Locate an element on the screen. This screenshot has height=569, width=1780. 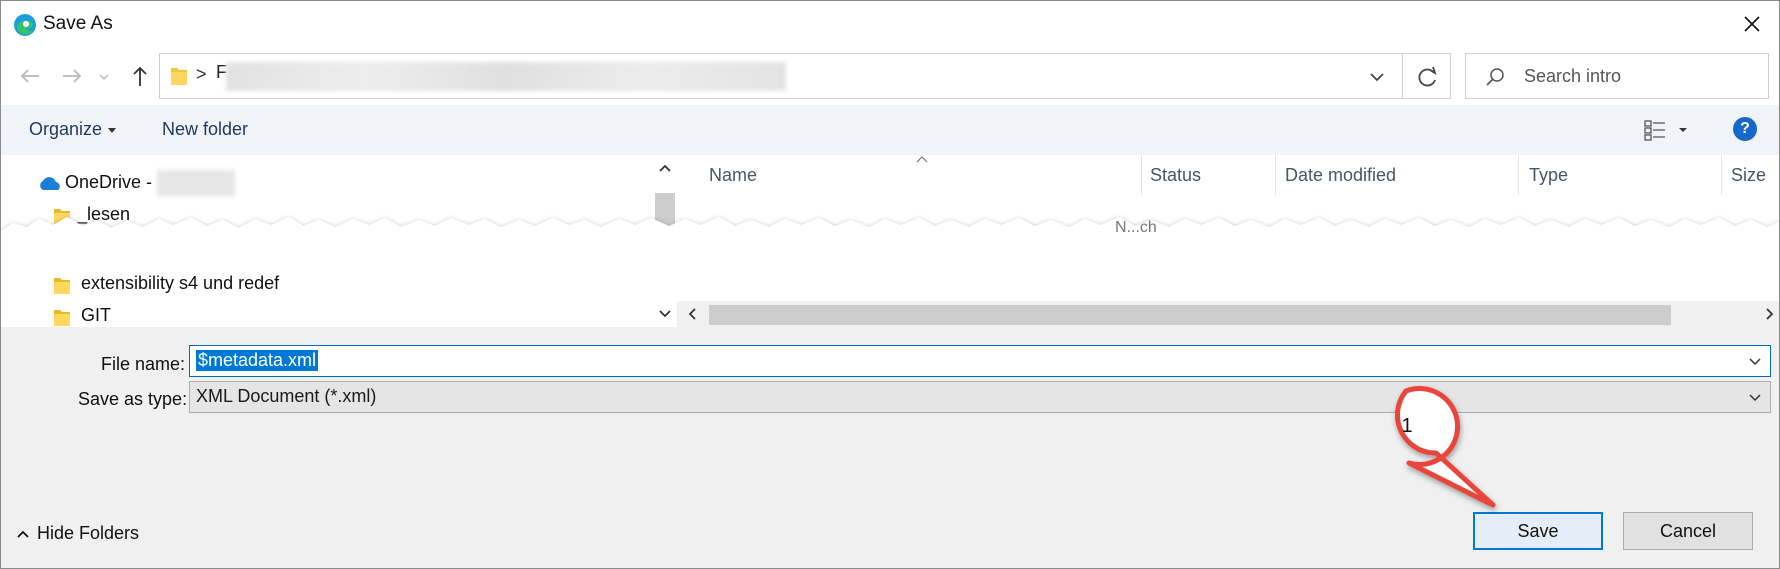
scroll-left-icon is located at coordinates (693, 314).